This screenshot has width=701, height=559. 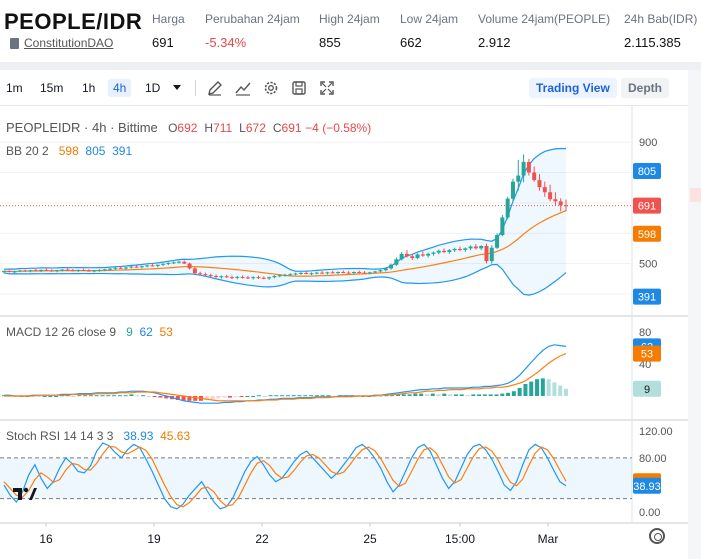 What do you see at coordinates (494, 42) in the screenshot?
I see `stat-value: 2.912` at bounding box center [494, 42].